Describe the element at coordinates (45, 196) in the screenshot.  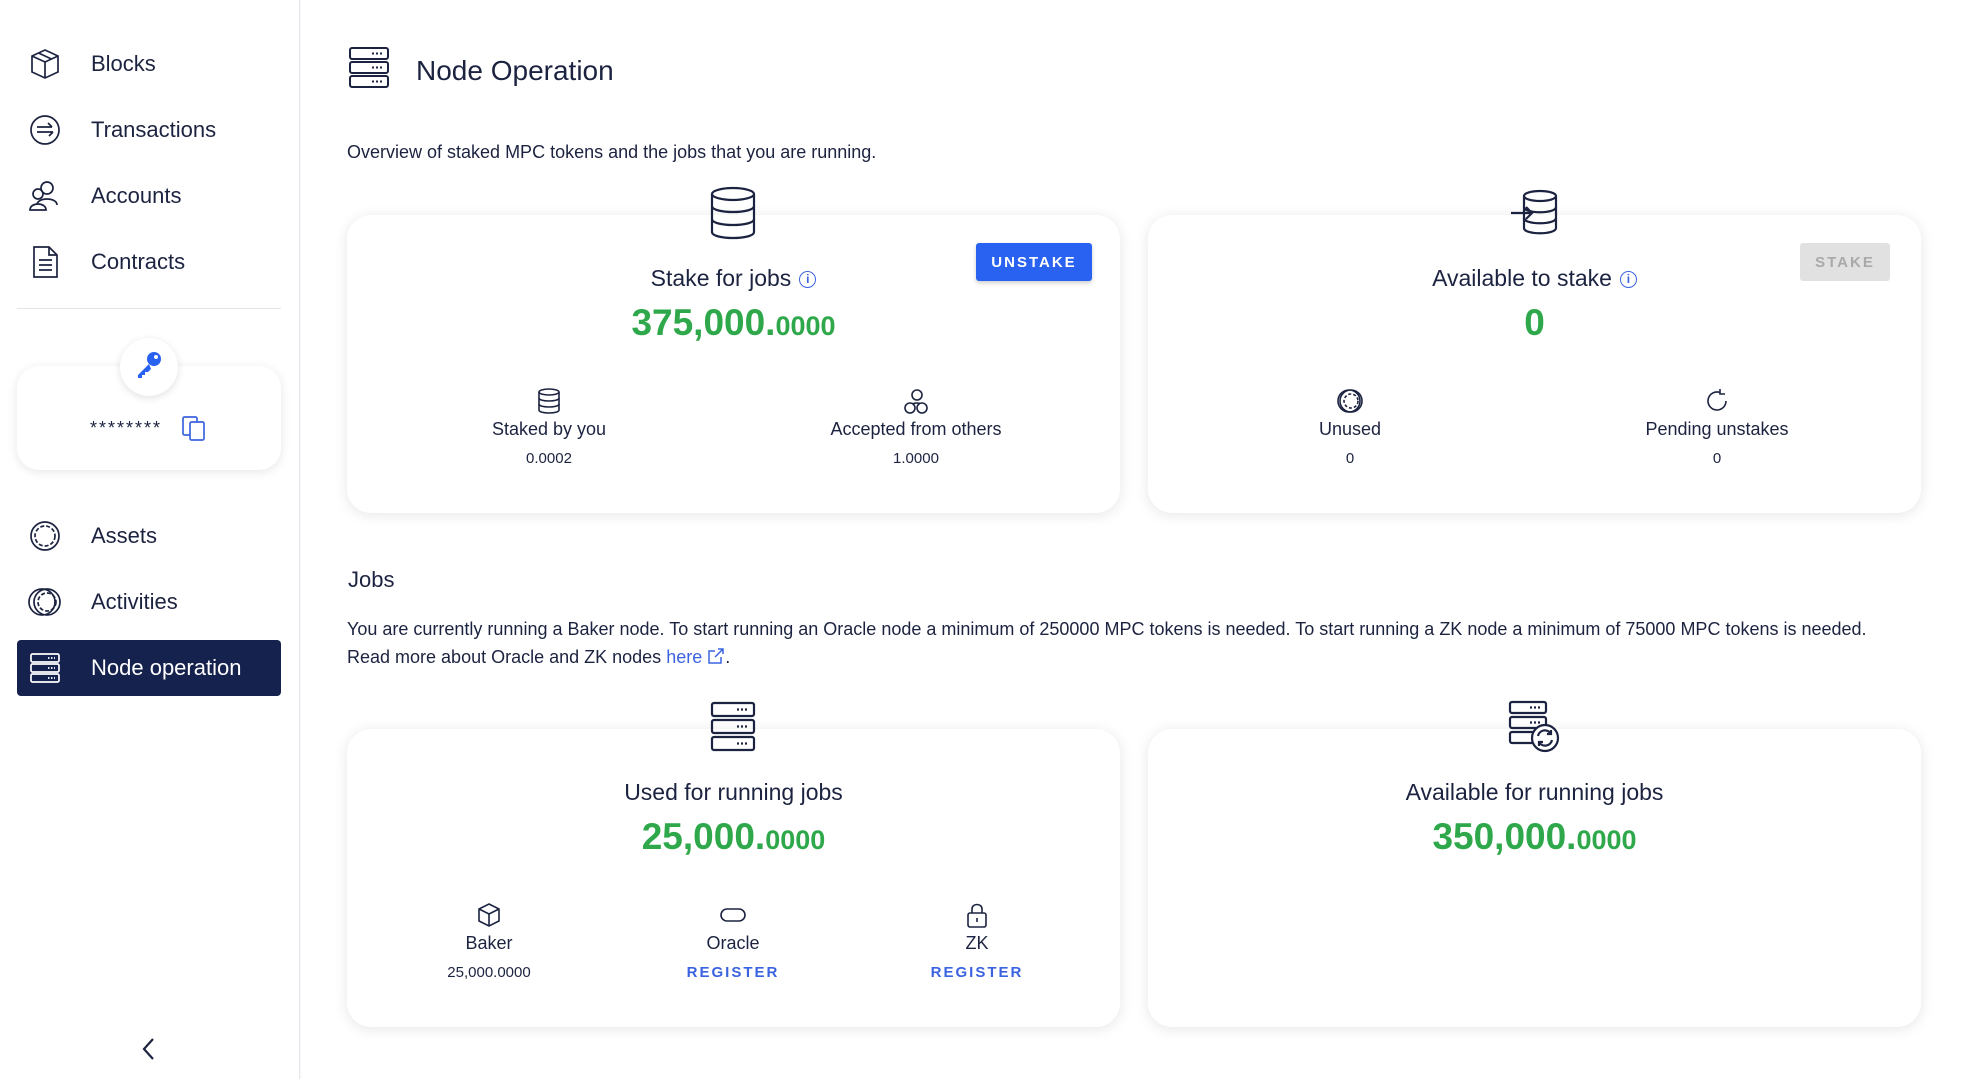
I see `accounts-icon` at that location.